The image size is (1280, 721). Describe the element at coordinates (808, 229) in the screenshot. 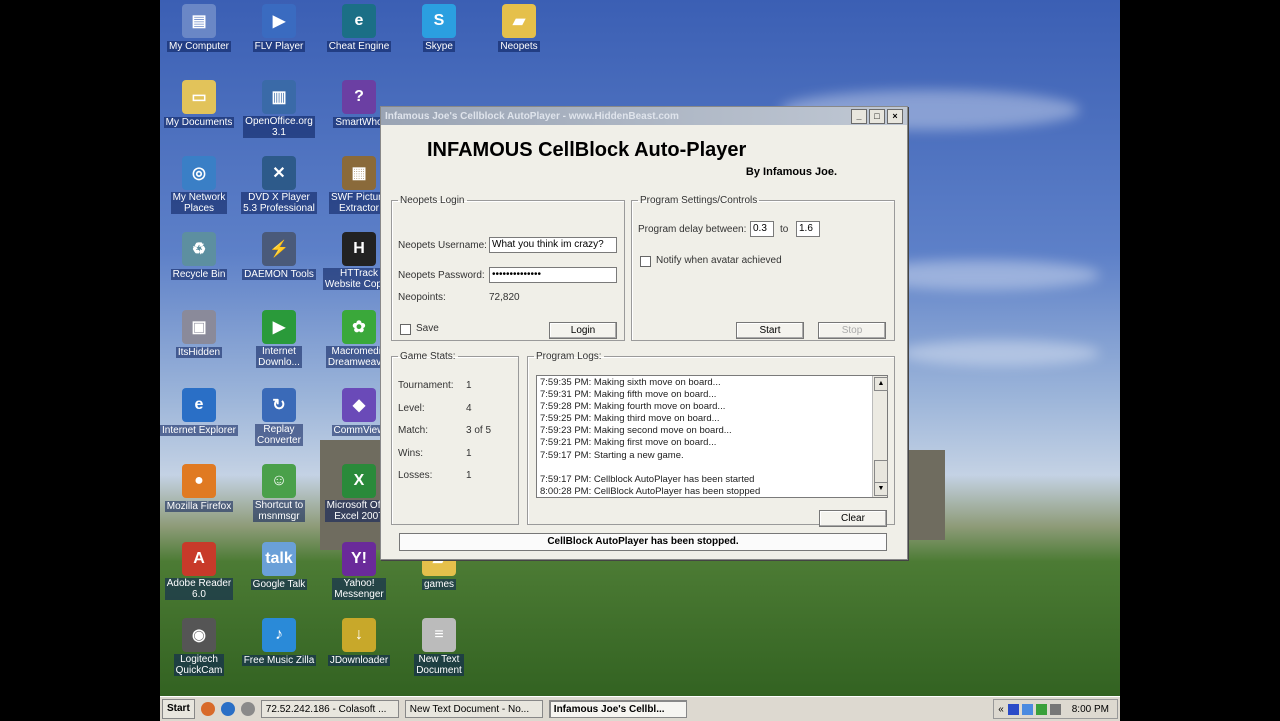

I see `delay-max-input: 1.6` at that location.